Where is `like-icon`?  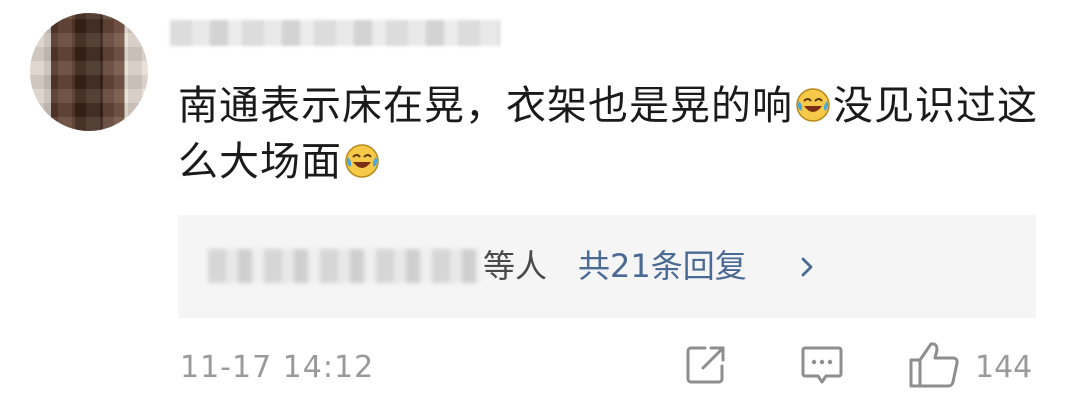 like-icon is located at coordinates (934, 364).